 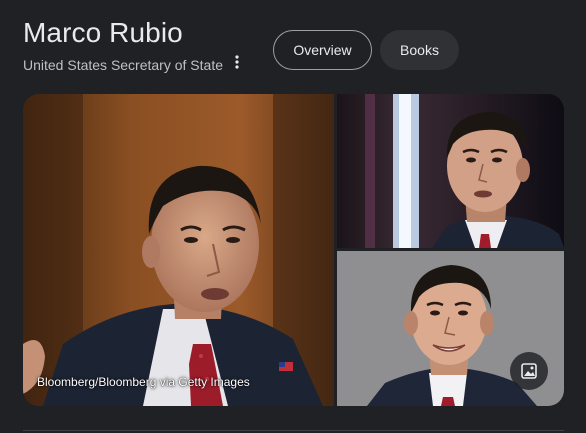 I want to click on photo-top-right-illustration, so click(x=450, y=171).